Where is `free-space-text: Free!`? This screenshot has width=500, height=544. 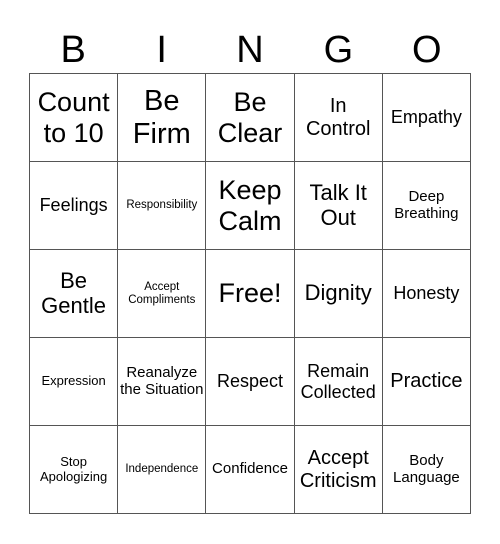
free-space-text: Free! is located at coordinates (250, 293).